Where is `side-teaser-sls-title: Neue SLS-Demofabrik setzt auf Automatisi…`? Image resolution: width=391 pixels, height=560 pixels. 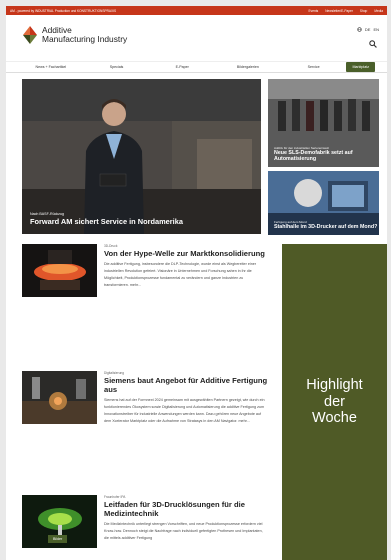
side-teaser-sls-title: Neue SLS-Demofabrik setzt auf Automatisi… is located at coordinates (326, 156).